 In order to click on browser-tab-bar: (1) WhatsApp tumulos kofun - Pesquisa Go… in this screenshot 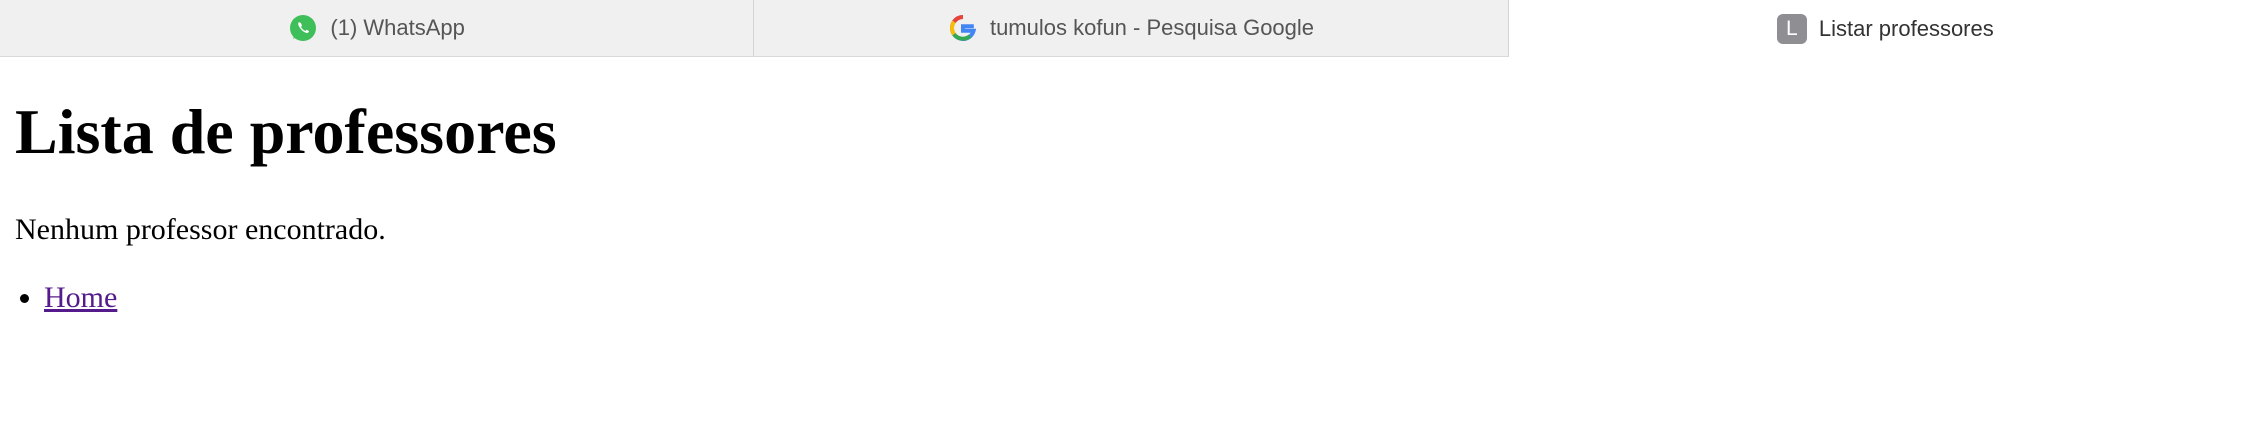, I will do `click(1131, 28)`.